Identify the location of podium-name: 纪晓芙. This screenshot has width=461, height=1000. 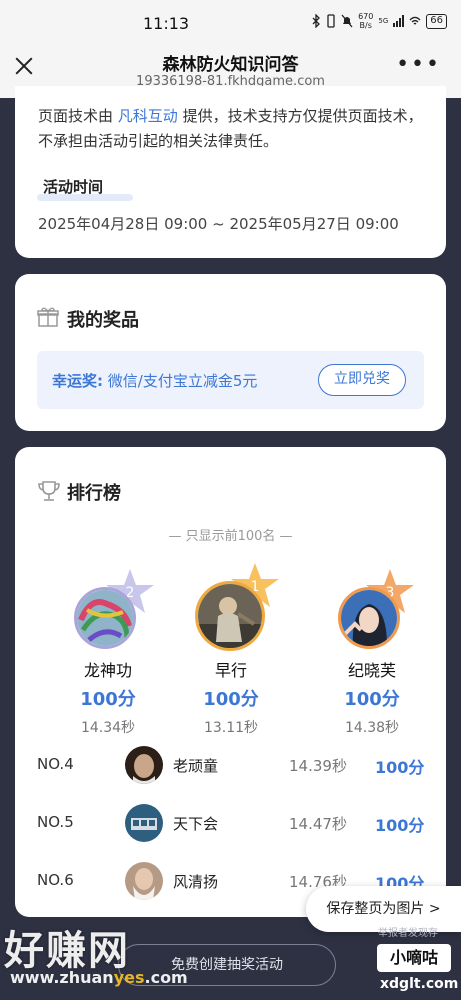
(371, 670).